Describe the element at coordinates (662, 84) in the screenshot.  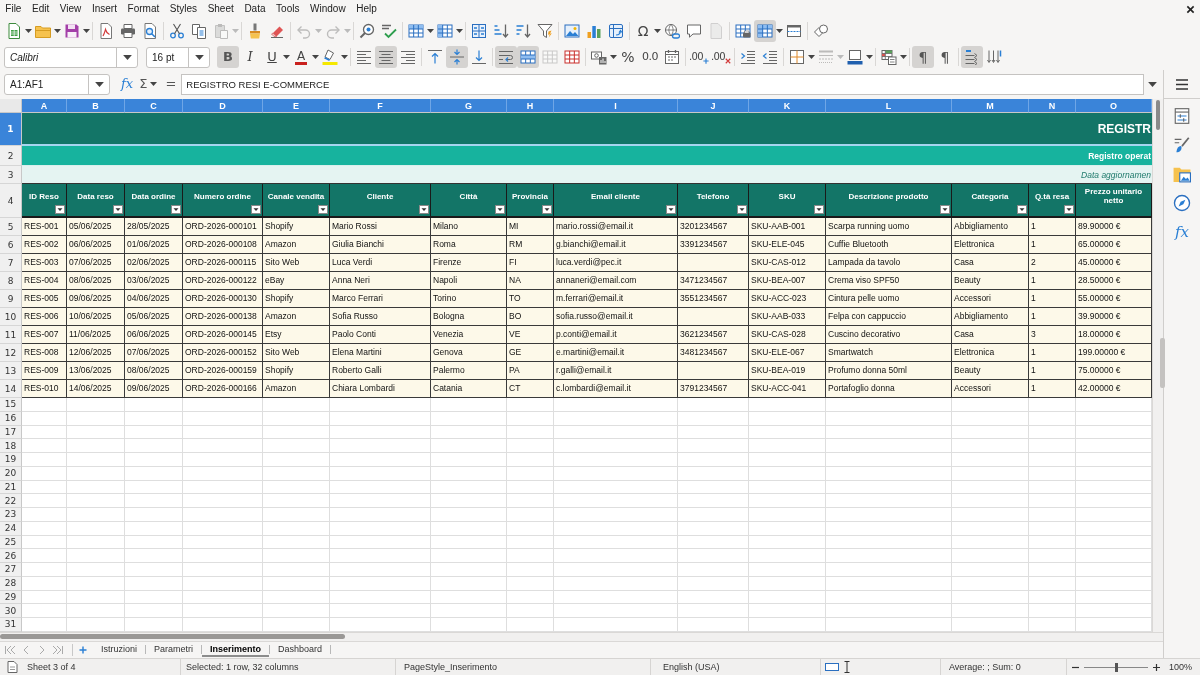
I see `formula-input: REGISTRO RESI E-COMMERCE` at that location.